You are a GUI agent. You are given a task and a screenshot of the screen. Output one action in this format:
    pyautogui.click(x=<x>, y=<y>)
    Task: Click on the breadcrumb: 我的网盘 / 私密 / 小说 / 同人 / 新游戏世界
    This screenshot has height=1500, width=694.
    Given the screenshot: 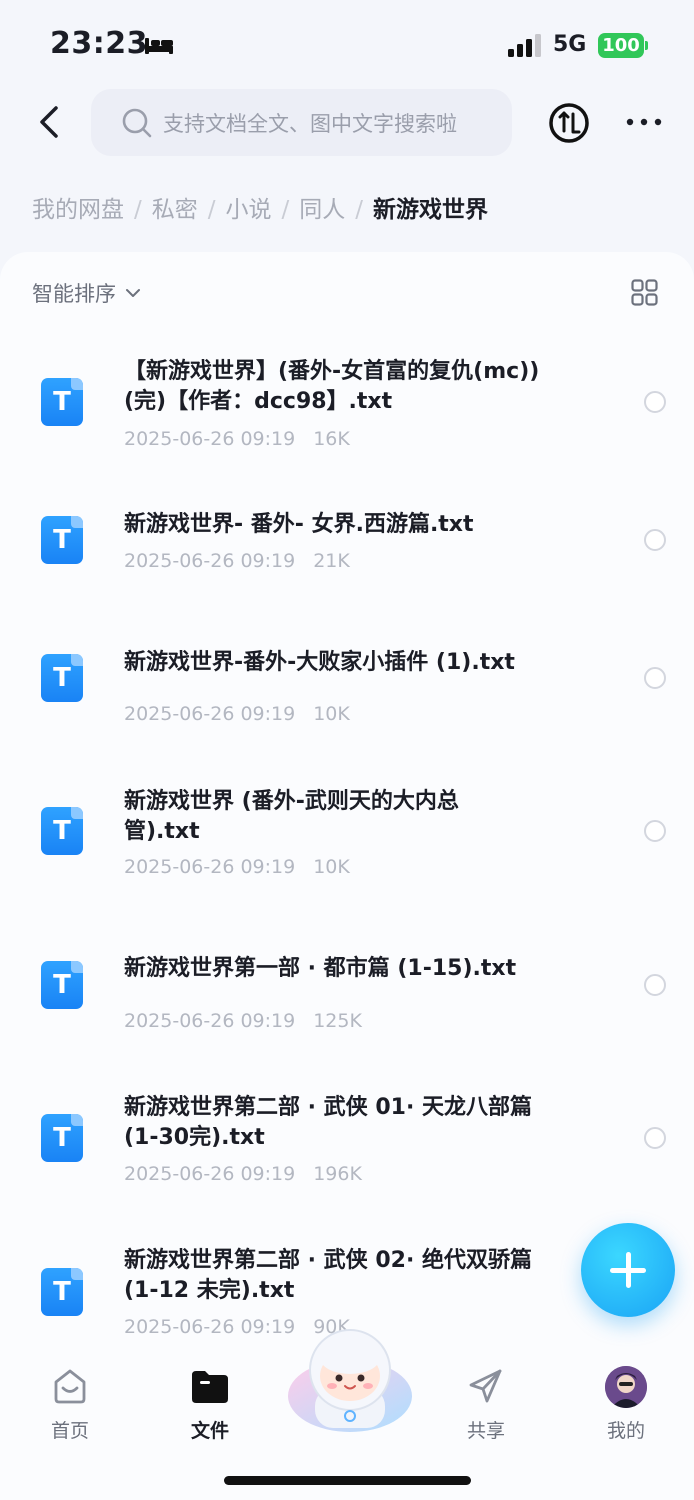 What is the action you would take?
    pyautogui.click(x=260, y=207)
    